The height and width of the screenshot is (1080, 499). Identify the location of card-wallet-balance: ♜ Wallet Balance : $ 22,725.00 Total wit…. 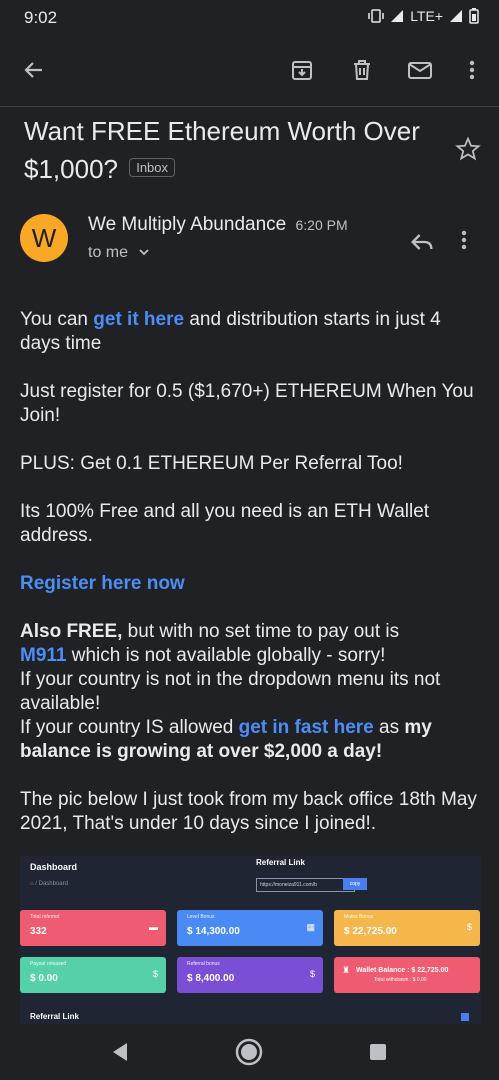
(407, 975).